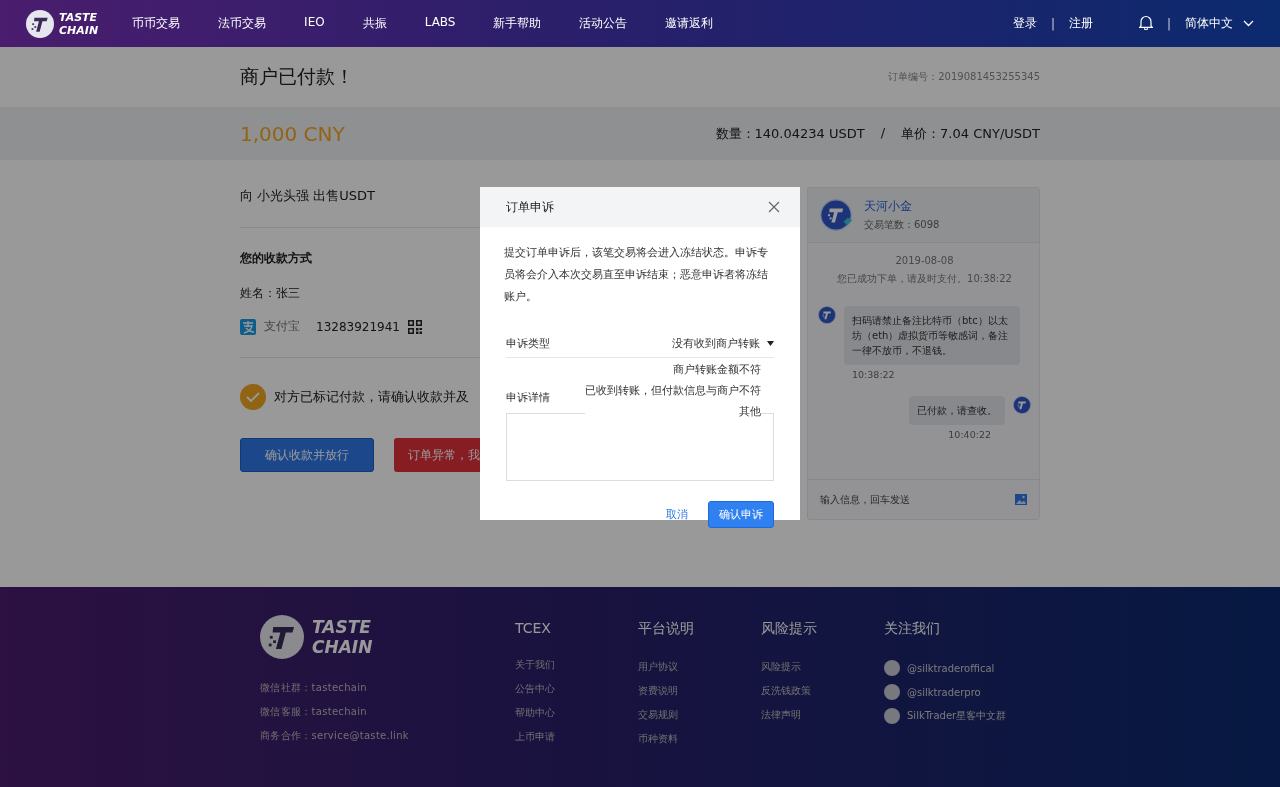  I want to click on dropdown-option: 商户转账金额不符, so click(717, 369).